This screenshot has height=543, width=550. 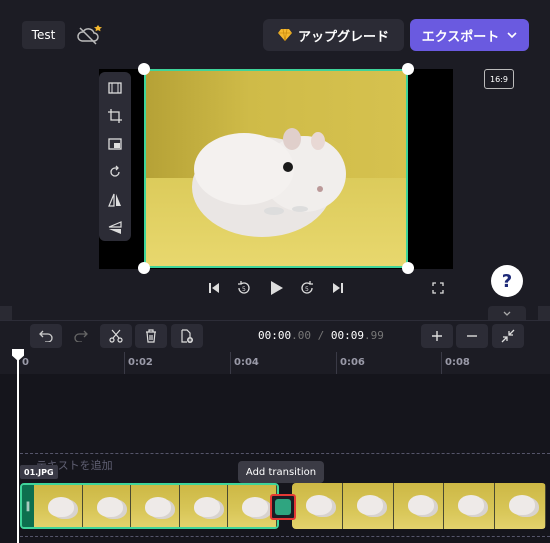 I want to click on skip-forward-icon, so click(x=338, y=288).